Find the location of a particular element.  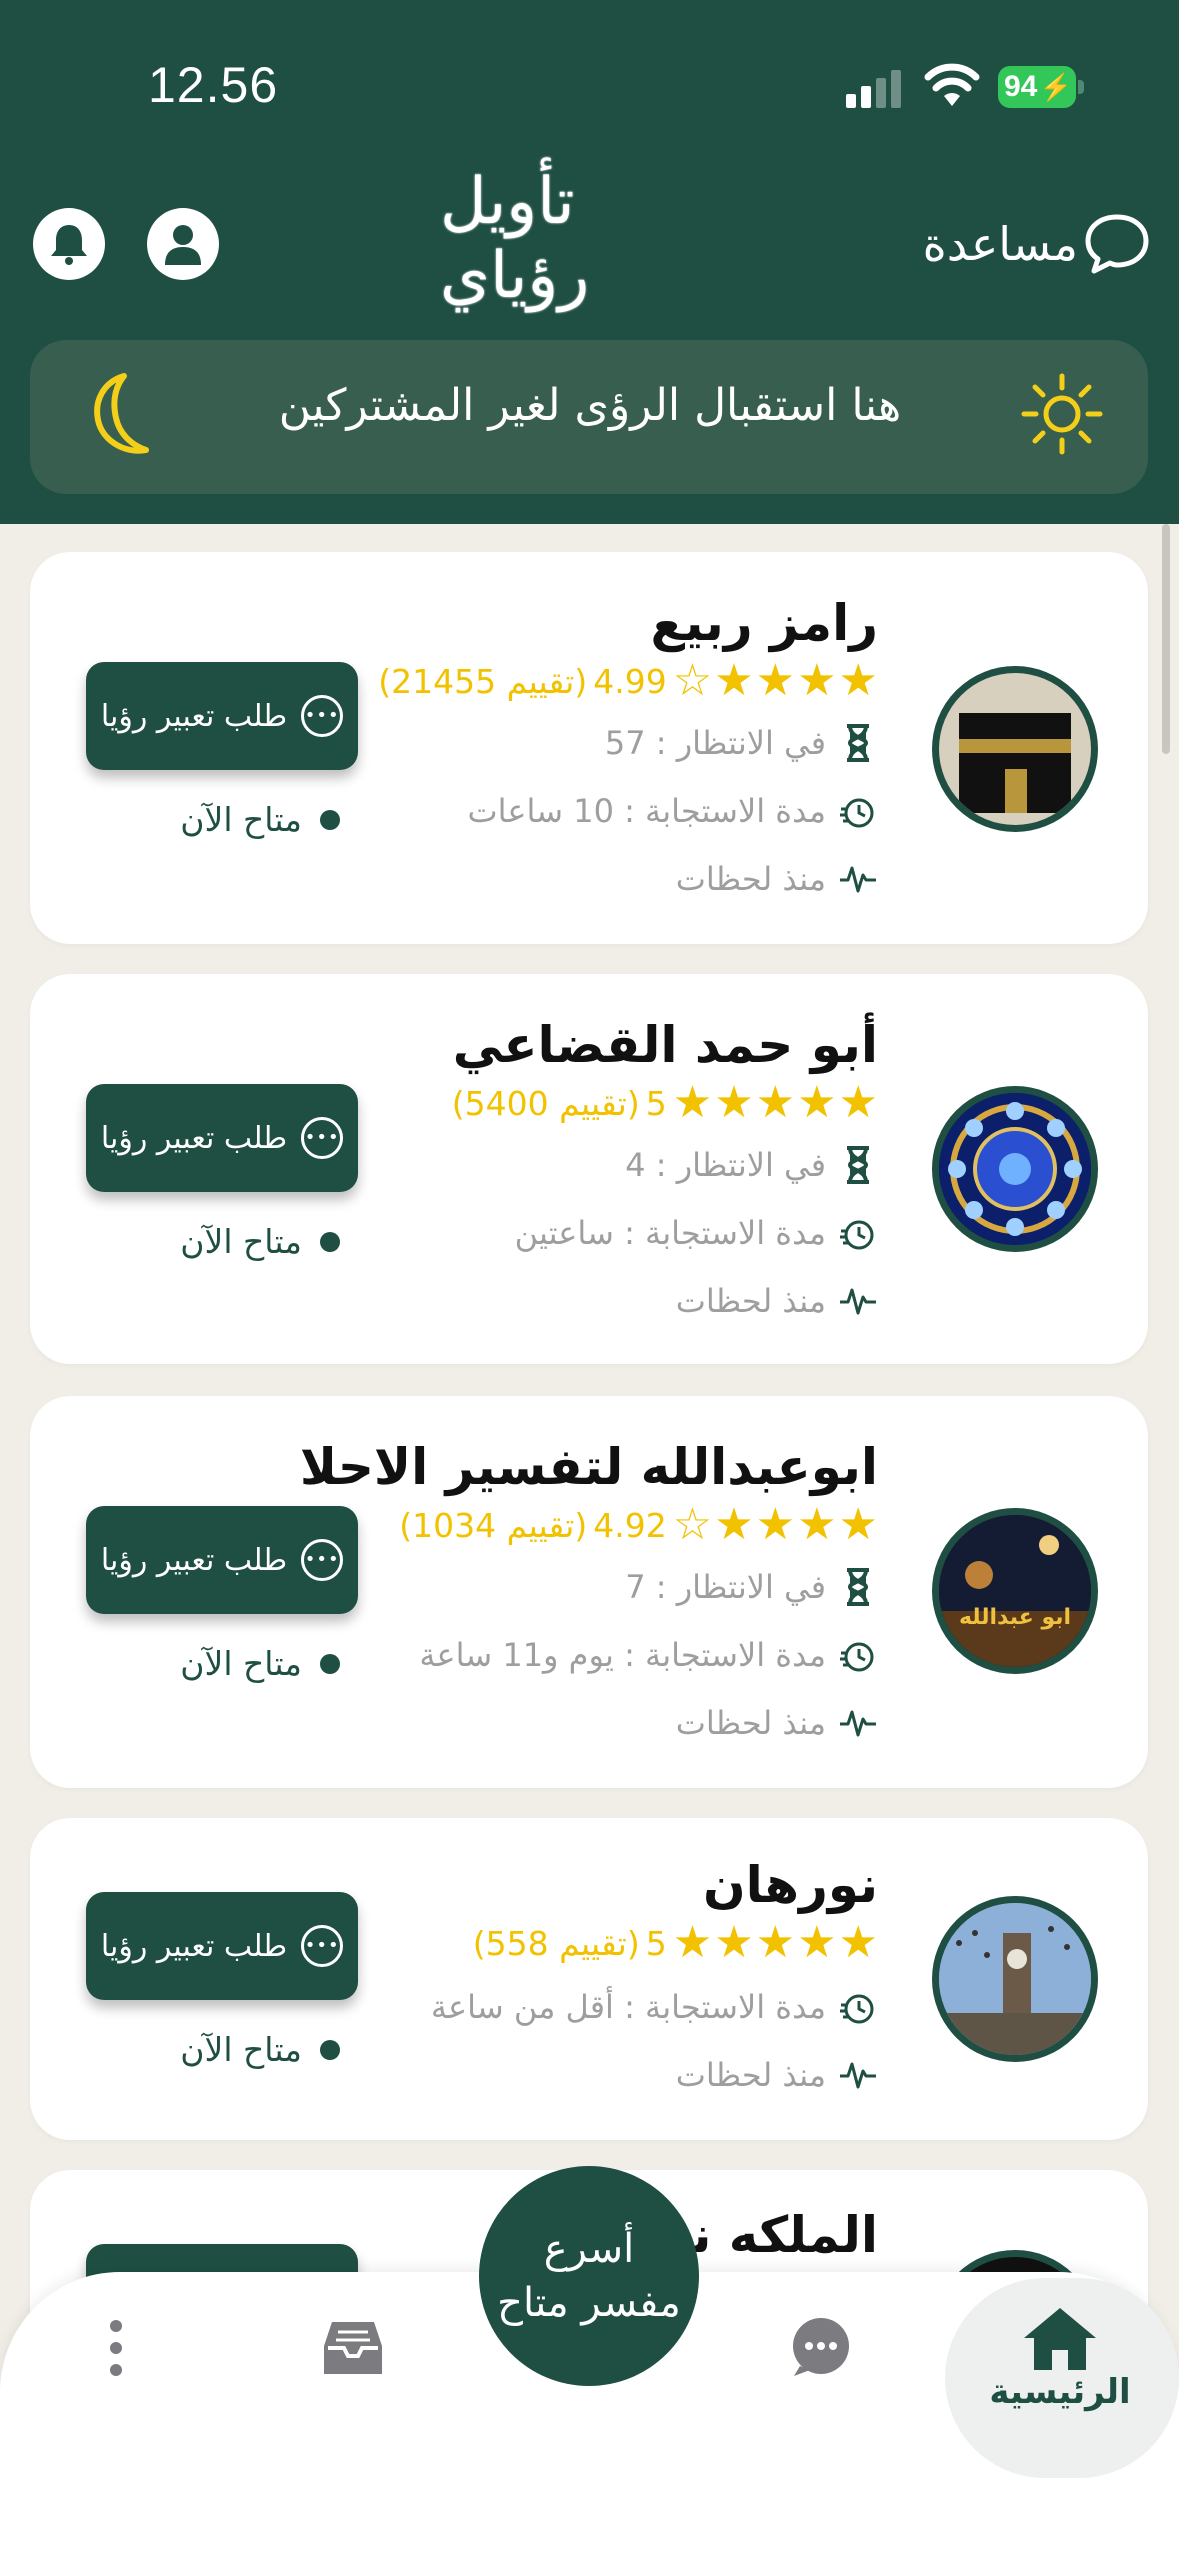

clock-tower-image is located at coordinates (1015, 1979).